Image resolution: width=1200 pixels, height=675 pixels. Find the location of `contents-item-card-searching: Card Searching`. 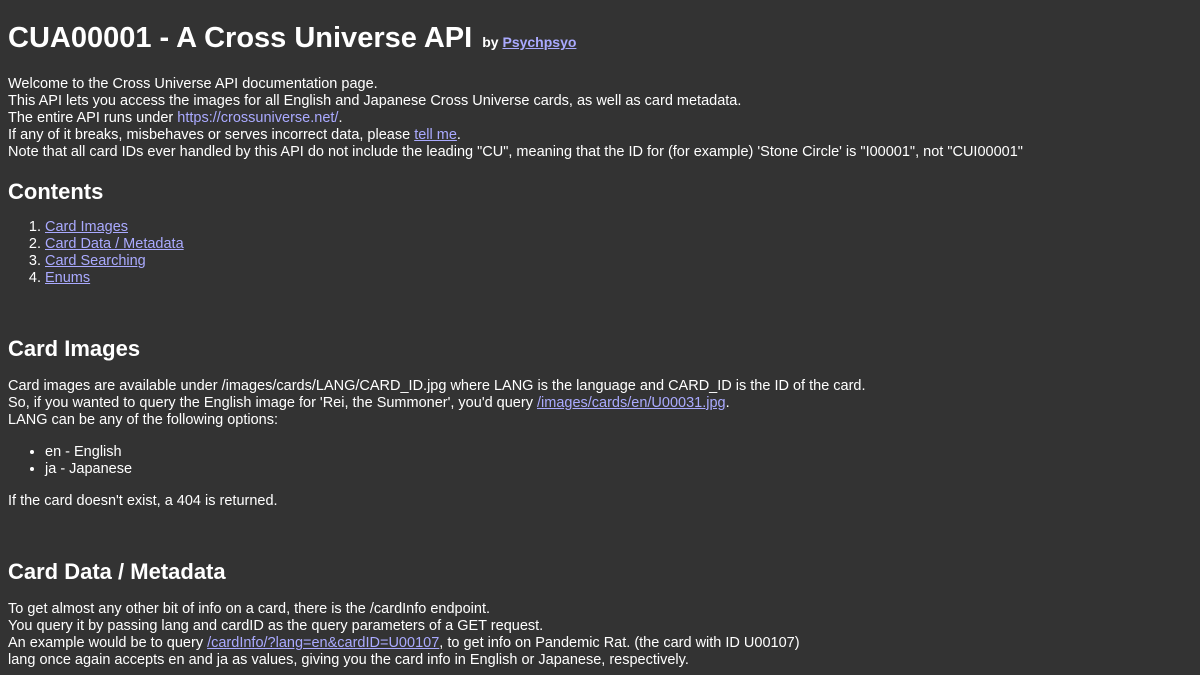

contents-item-card-searching: Card Searching is located at coordinates (618, 261).